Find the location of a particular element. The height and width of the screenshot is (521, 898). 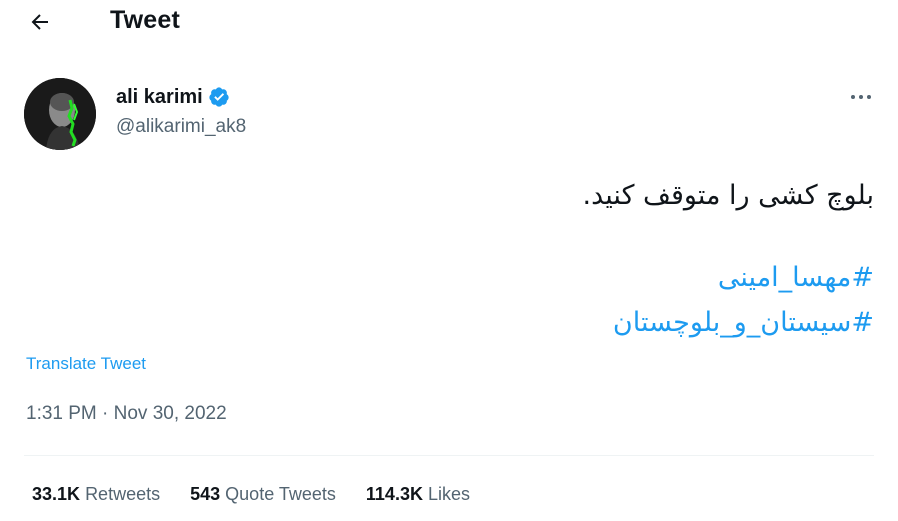

stat-label: Quote Tweets is located at coordinates (280, 494).